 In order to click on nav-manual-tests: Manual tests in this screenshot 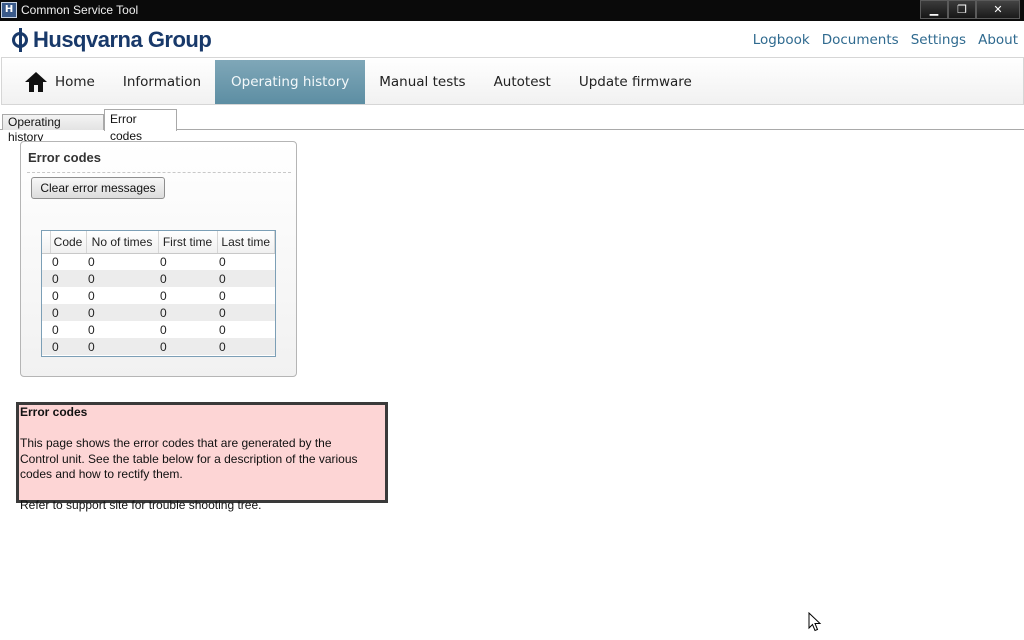, I will do `click(422, 82)`.